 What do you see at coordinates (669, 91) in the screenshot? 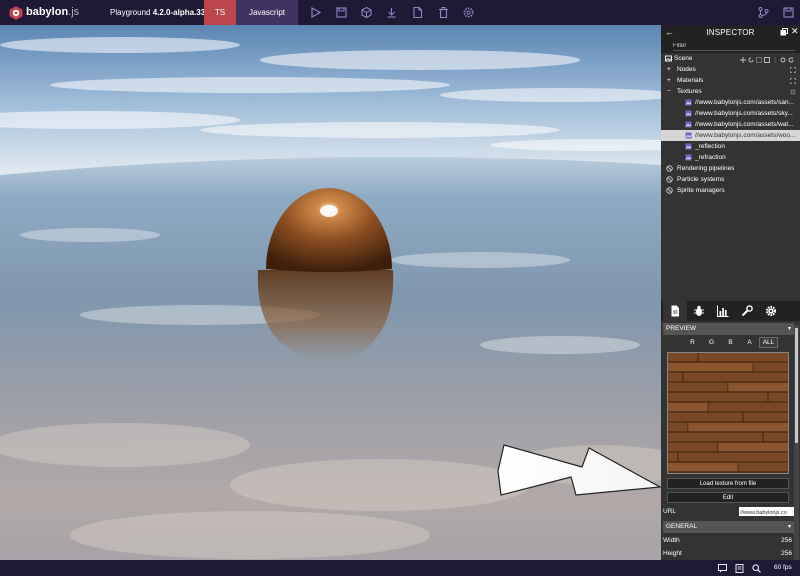
I see `collapse-minus-icon: −` at bounding box center [669, 91].